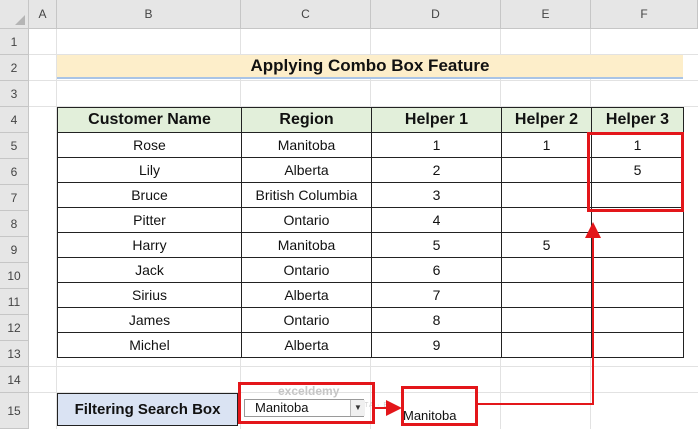 The image size is (698, 429). I want to click on table-row: James Ontario 8, so click(370, 320).